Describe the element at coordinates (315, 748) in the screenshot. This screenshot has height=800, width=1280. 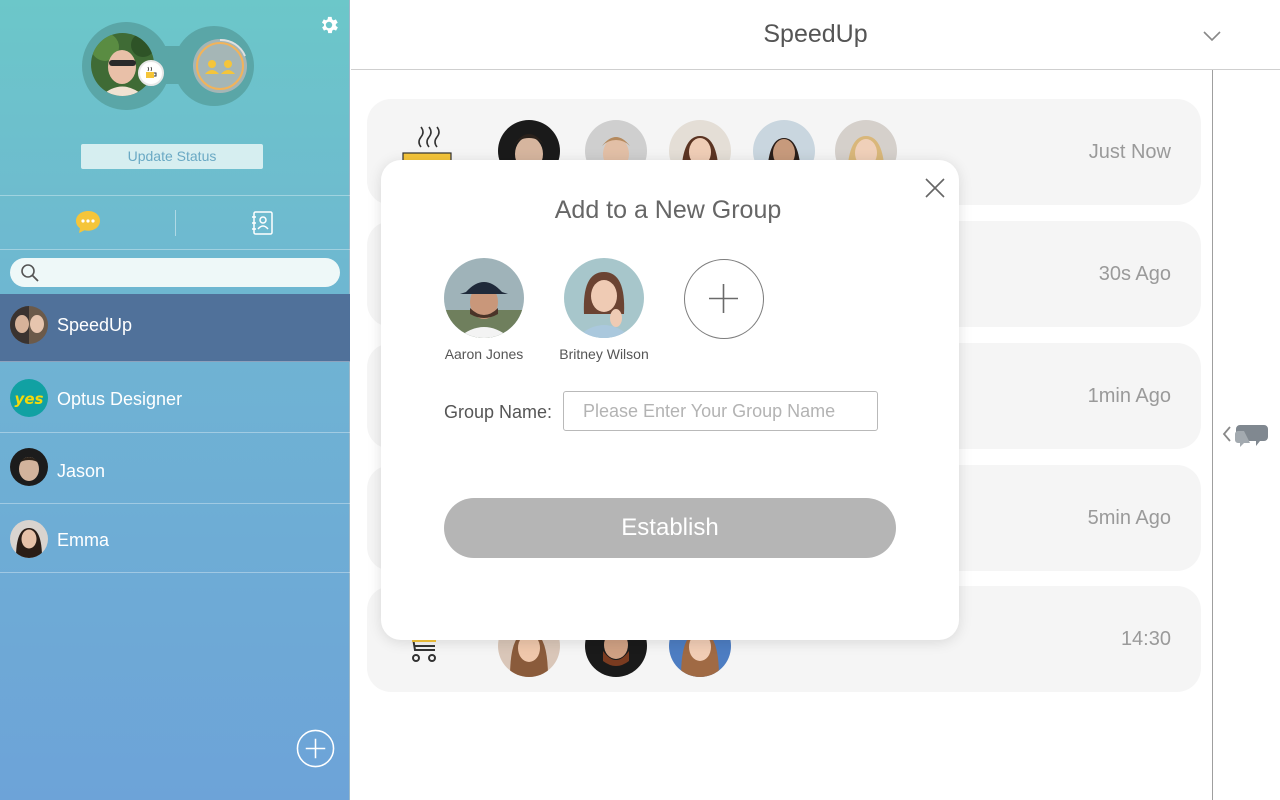
I see `add-button` at that location.